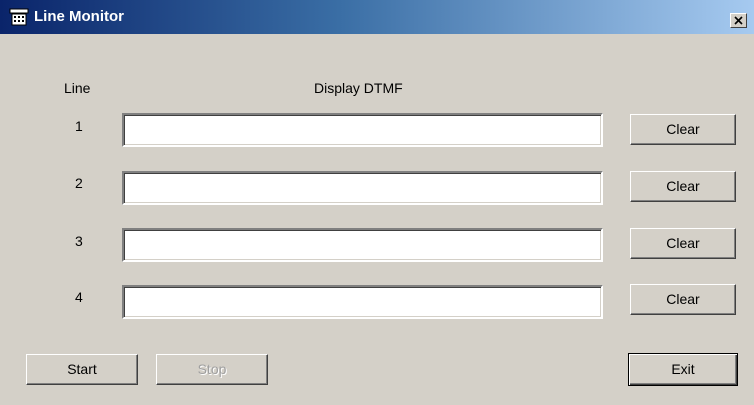  What do you see at coordinates (82, 369) in the screenshot?
I see `start-button: Start` at bounding box center [82, 369].